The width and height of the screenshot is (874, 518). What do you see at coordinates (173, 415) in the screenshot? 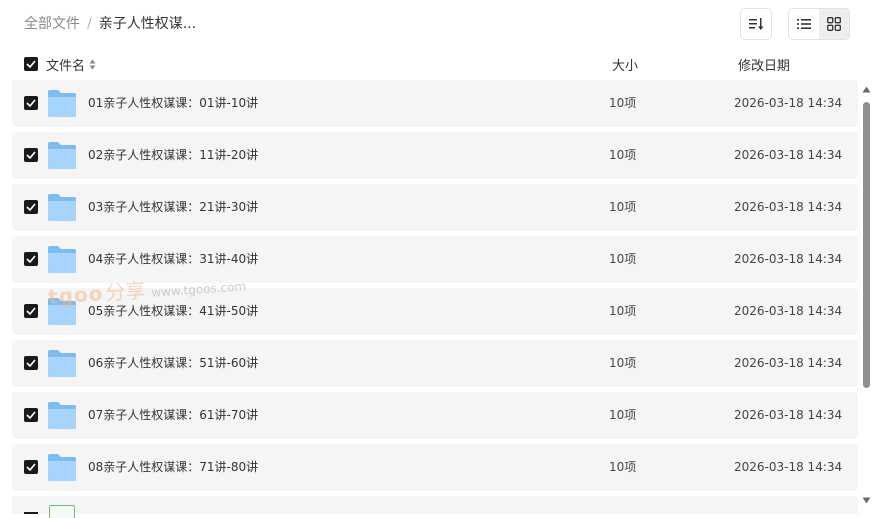
I see `file-name: 07亲子人性权谋课：61讲-70讲` at bounding box center [173, 415].